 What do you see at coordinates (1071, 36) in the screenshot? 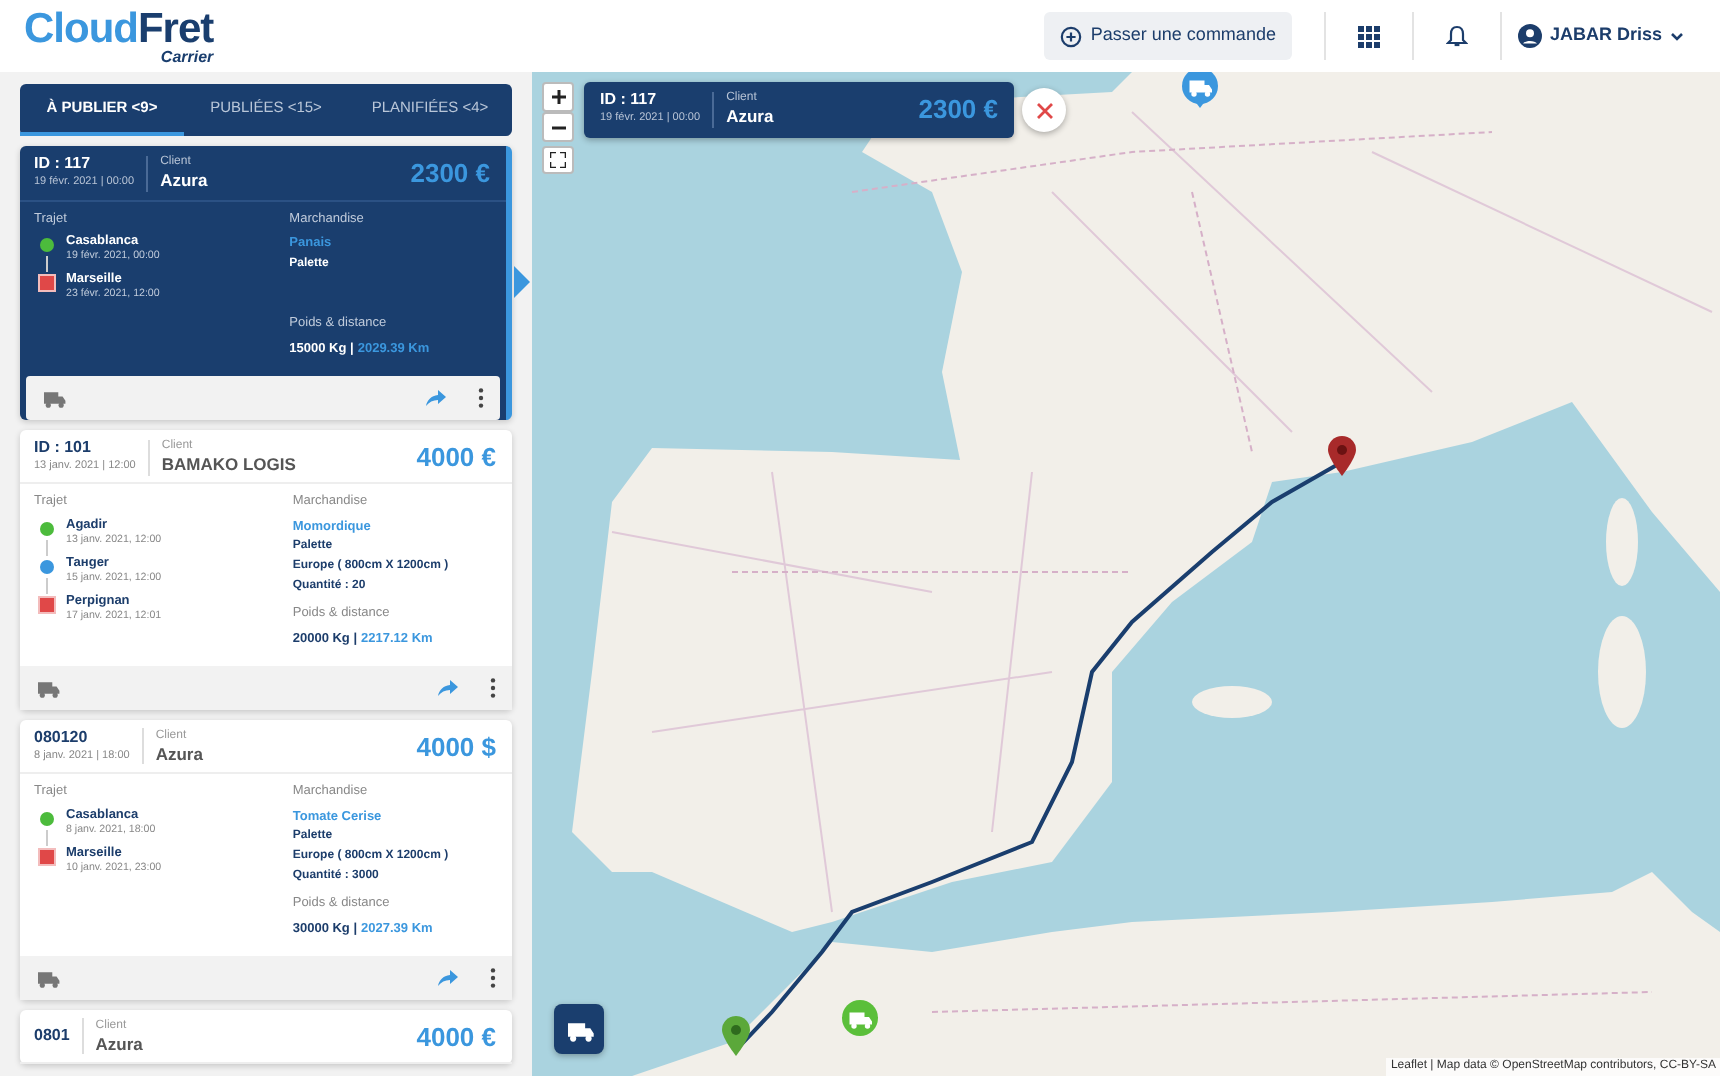
I see `plus-circle-icon` at bounding box center [1071, 36].